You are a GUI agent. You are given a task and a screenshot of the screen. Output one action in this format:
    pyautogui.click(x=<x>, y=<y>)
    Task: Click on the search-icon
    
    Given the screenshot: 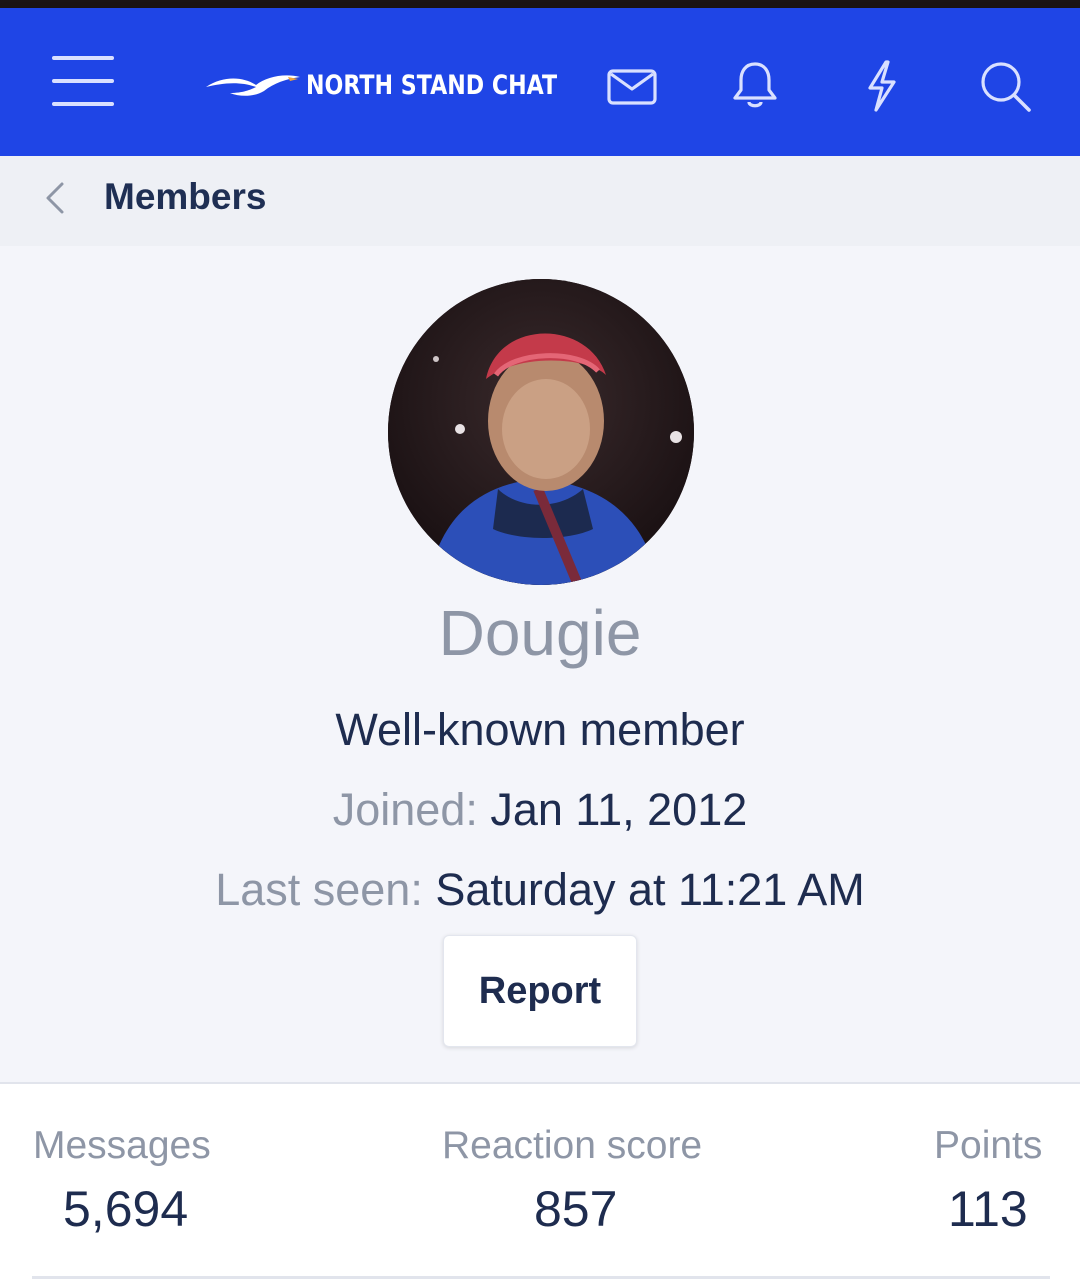 What is the action you would take?
    pyautogui.click(x=1005, y=86)
    